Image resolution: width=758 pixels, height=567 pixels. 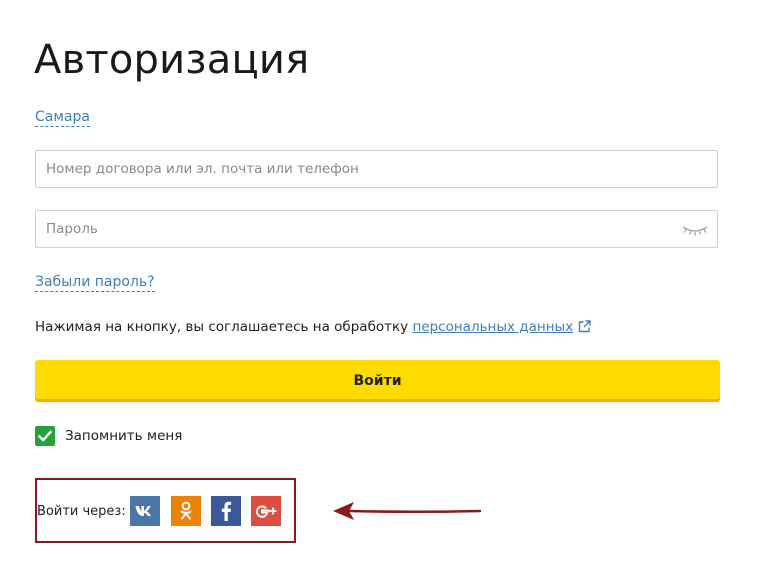 What do you see at coordinates (351, 229) in the screenshot?
I see `password-input` at bounding box center [351, 229].